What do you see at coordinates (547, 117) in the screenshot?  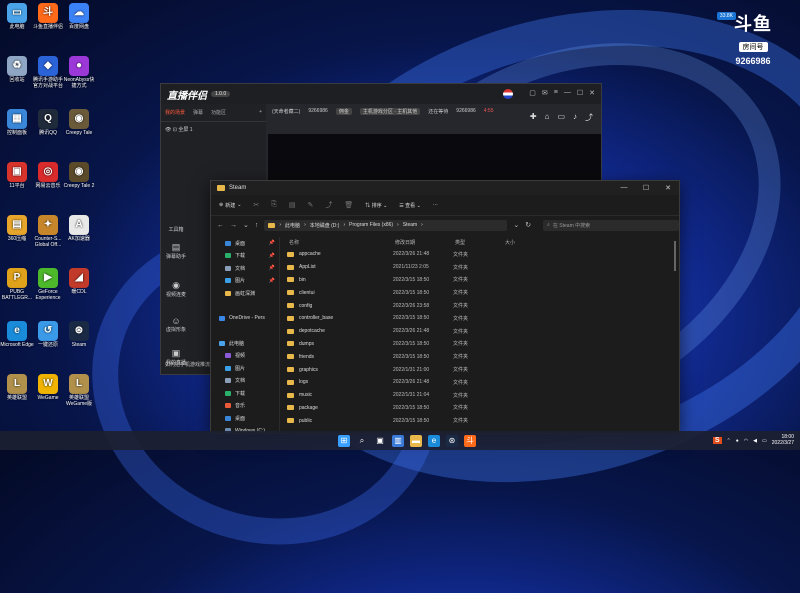 I see `lock-icon: ⌂` at bounding box center [547, 117].